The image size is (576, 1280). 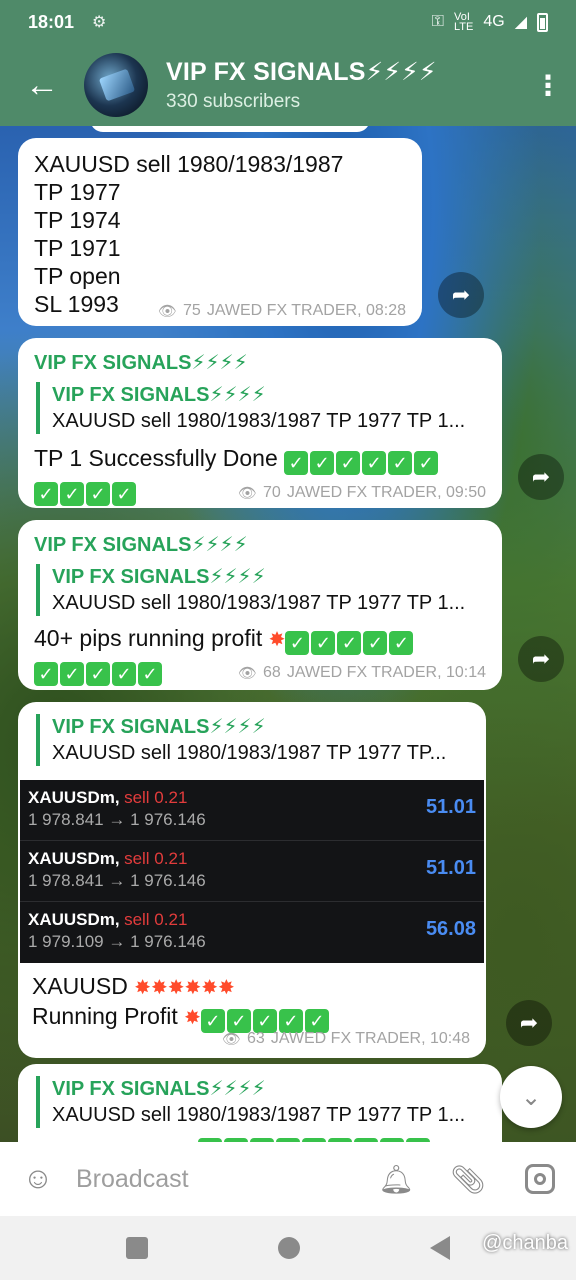 I want to click on recents-button, so click(x=137, y=1248).